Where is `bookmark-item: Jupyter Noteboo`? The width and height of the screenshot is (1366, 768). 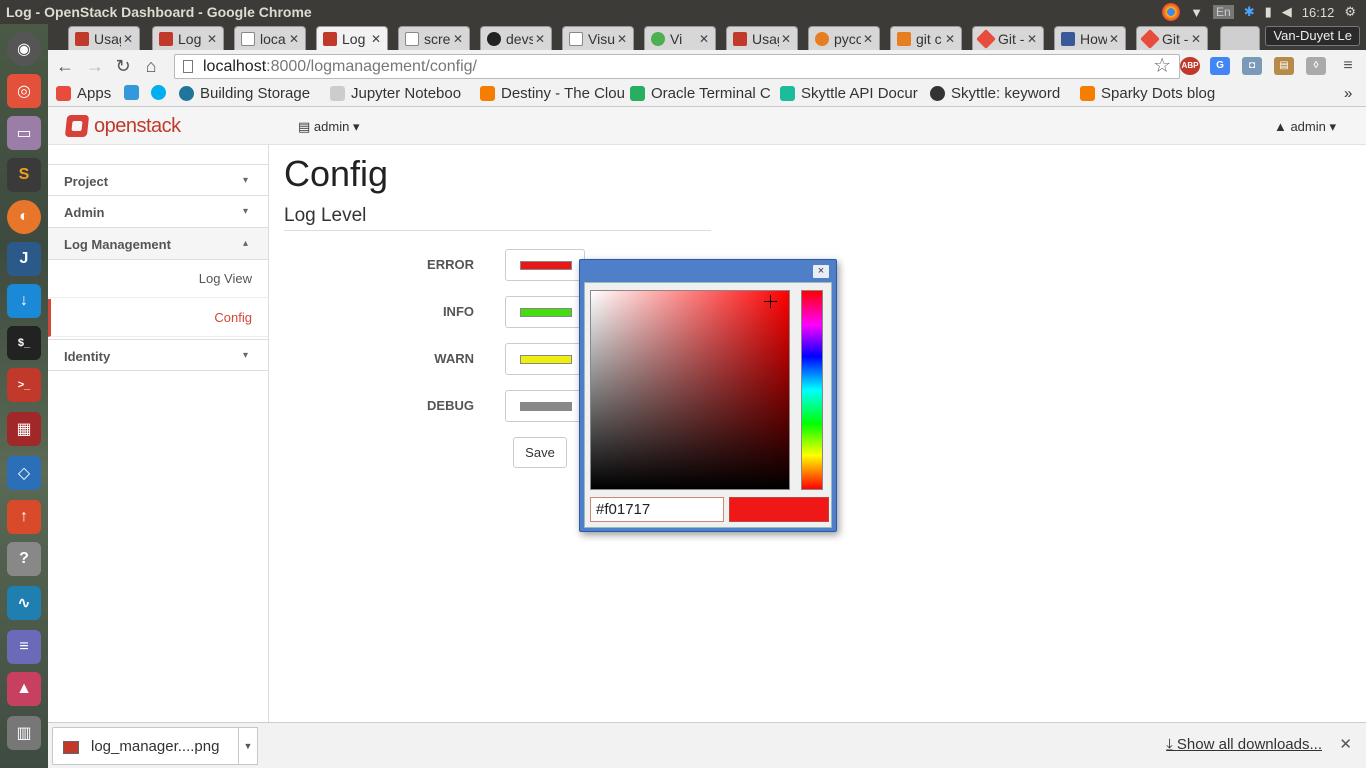
bookmark-item: Jupyter Noteboo is located at coordinates (395, 93).